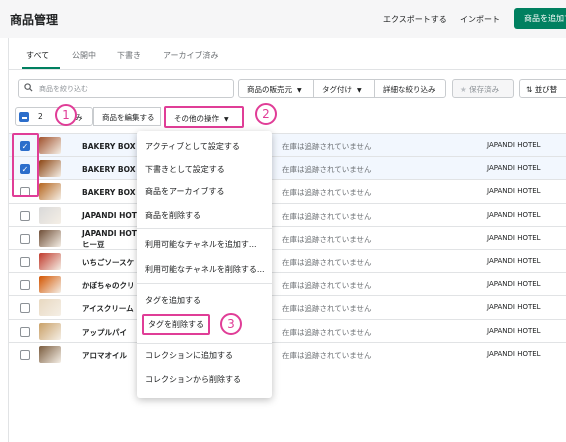 The image size is (566, 442). What do you see at coordinates (193, 379) in the screenshot?
I see `menu-item-remove-collection: コレクションから削除する` at bounding box center [193, 379].